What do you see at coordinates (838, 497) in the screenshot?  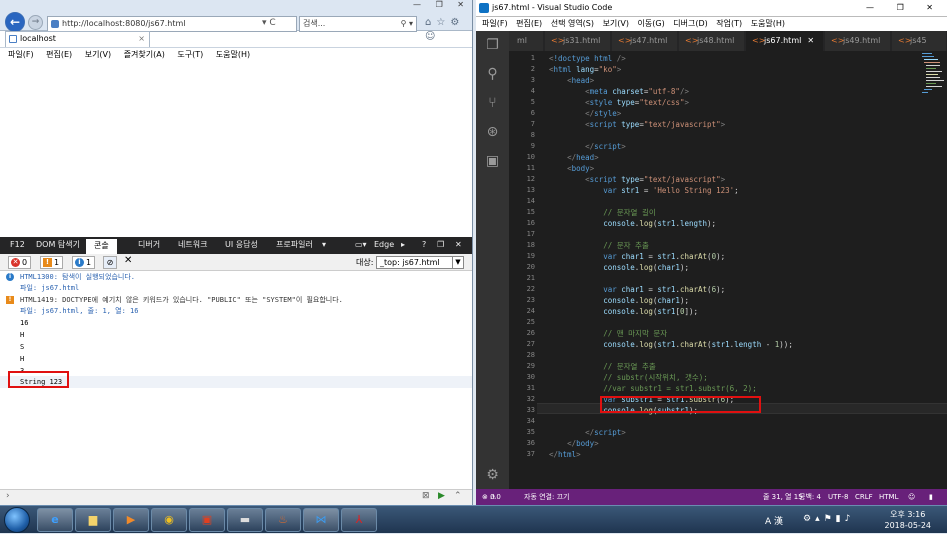 I see `encoding: UTF-8` at bounding box center [838, 497].